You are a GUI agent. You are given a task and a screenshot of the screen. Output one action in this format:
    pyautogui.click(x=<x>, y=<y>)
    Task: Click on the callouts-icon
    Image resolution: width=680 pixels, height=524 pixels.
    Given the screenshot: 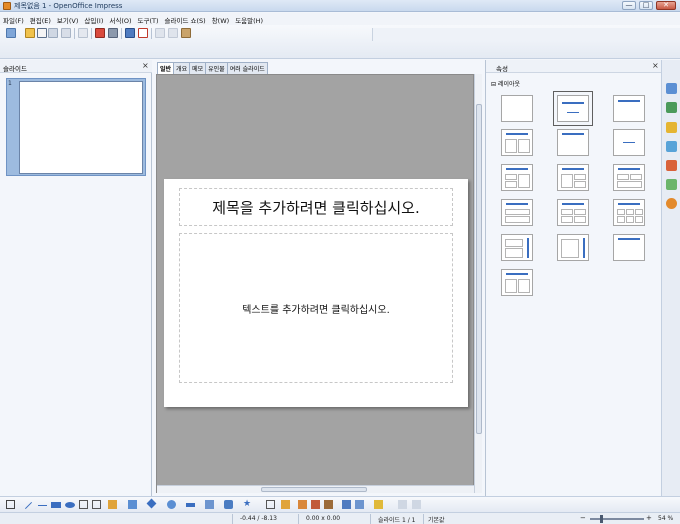 What is the action you would take?
    pyautogui.click(x=228, y=504)
    